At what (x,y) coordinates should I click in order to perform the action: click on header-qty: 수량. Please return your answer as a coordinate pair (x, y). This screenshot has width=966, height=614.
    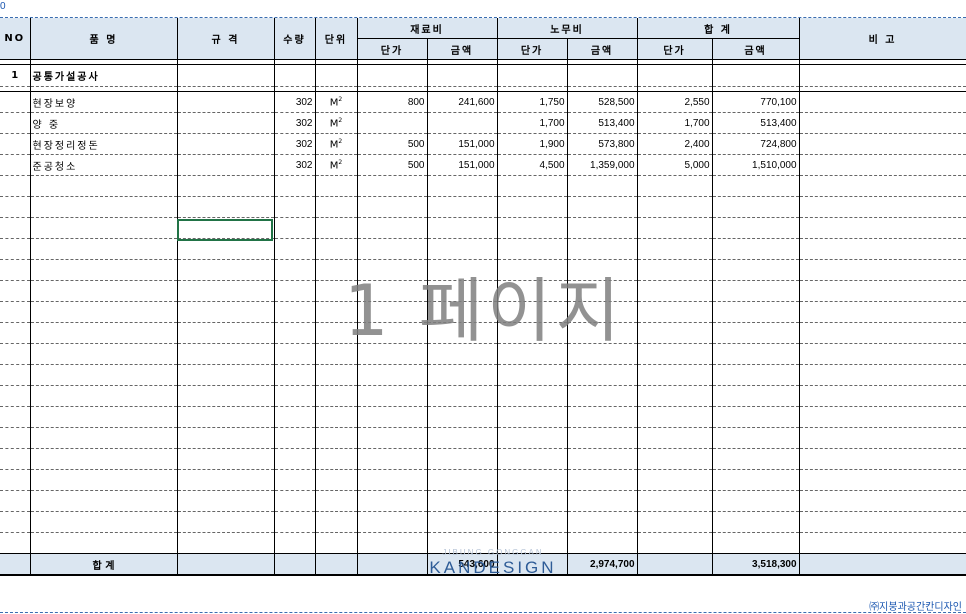
    Looking at the image, I should click on (295, 39).